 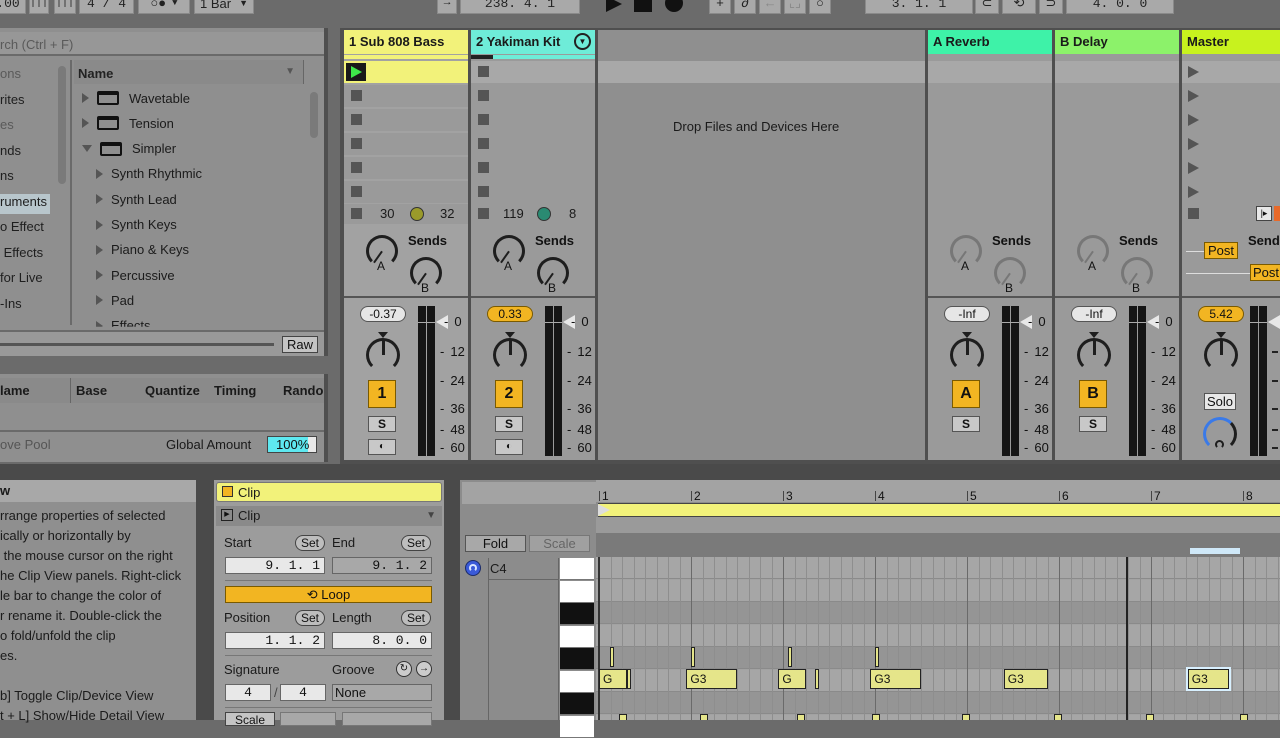 I want to click on volume-display: -Inf, so click(x=1094, y=314).